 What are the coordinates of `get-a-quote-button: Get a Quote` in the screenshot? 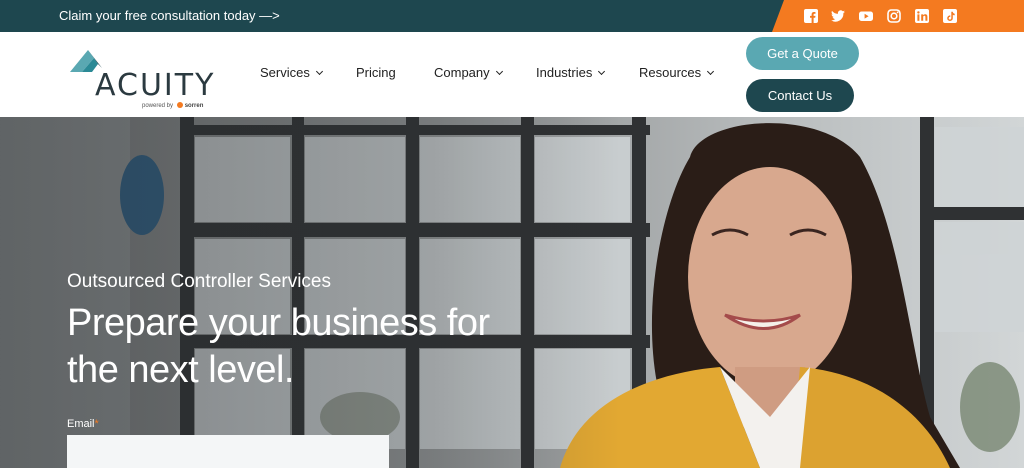 It's located at (802, 53).